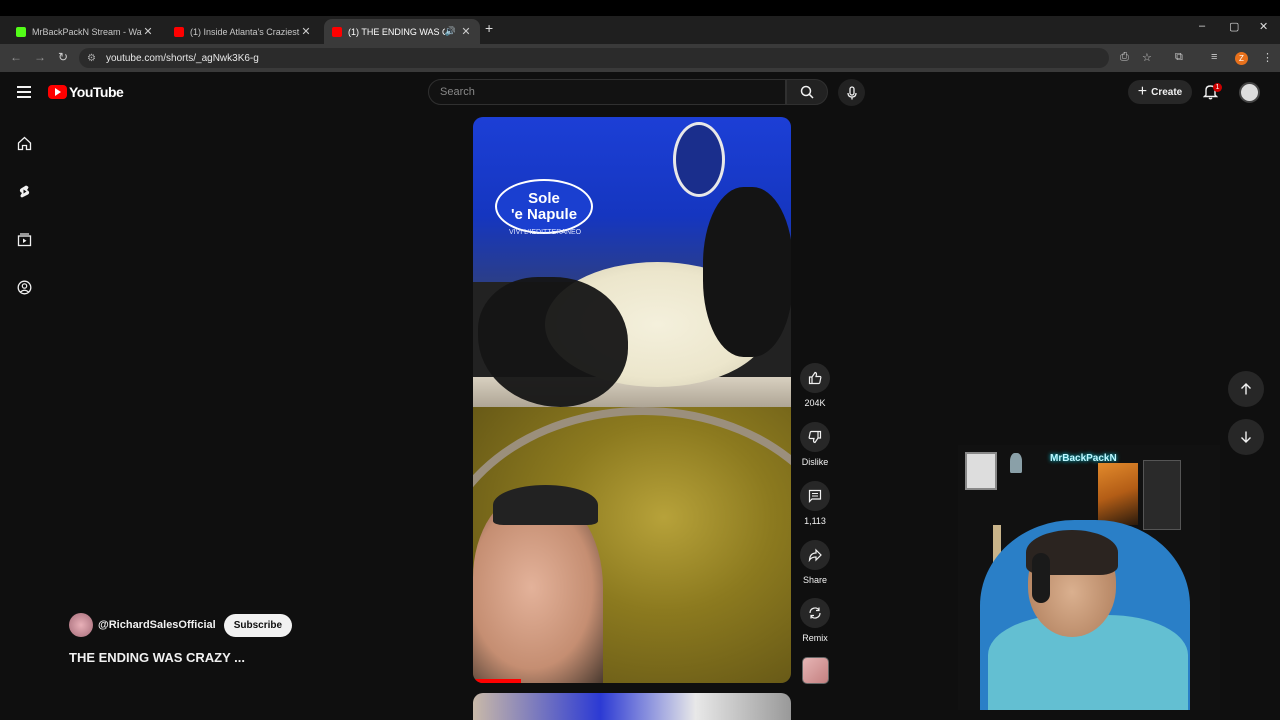  Describe the element at coordinates (24, 239) in the screenshot. I see `subscriptions-icon` at that location.